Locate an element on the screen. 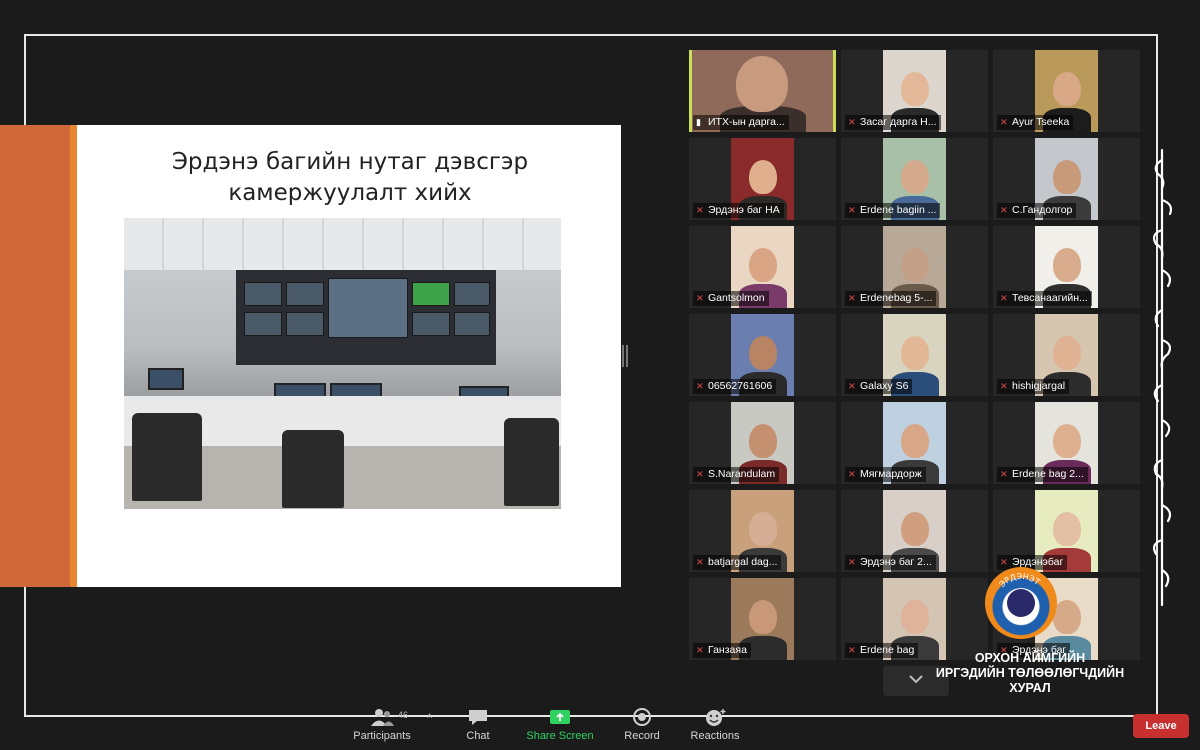 The height and width of the screenshot is (750, 1200). participant-name-label: ✕ 06562761606 is located at coordinates (735, 386).